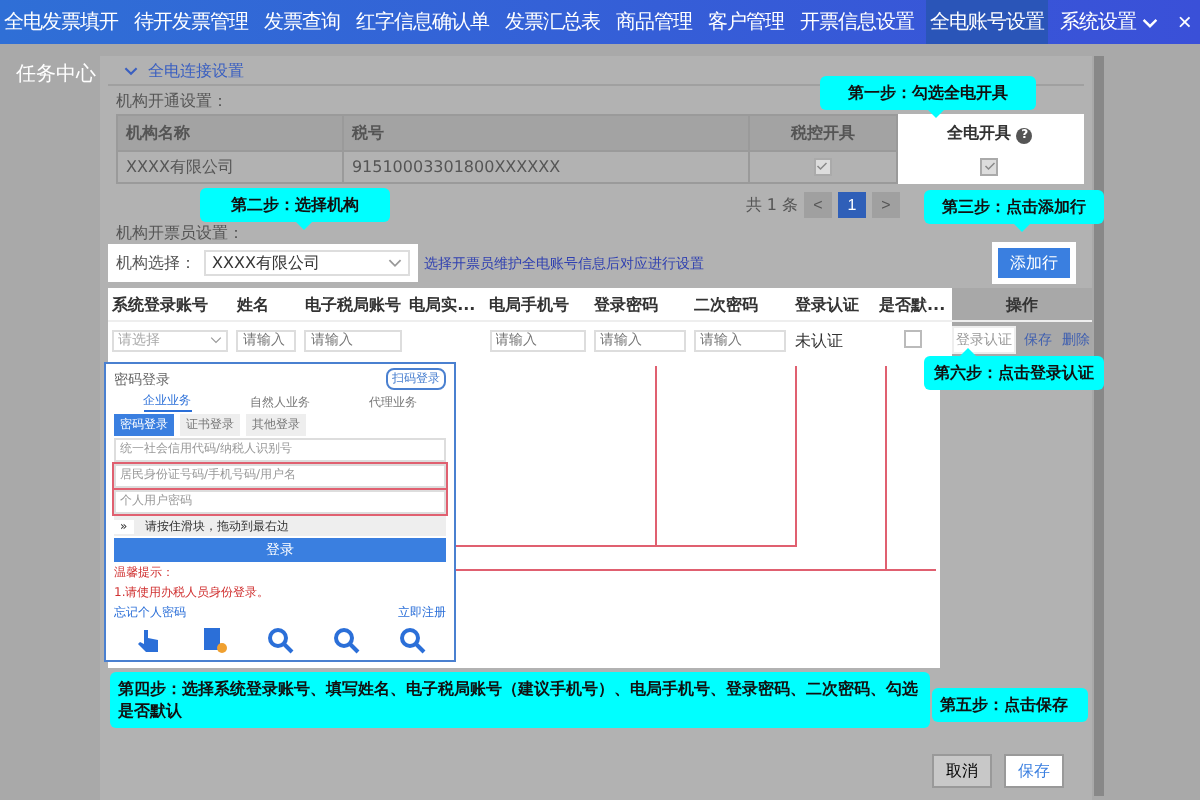 This screenshot has height=800, width=1200. Describe the element at coordinates (266, 304) in the screenshot. I see `column-header: 姓名` at that location.